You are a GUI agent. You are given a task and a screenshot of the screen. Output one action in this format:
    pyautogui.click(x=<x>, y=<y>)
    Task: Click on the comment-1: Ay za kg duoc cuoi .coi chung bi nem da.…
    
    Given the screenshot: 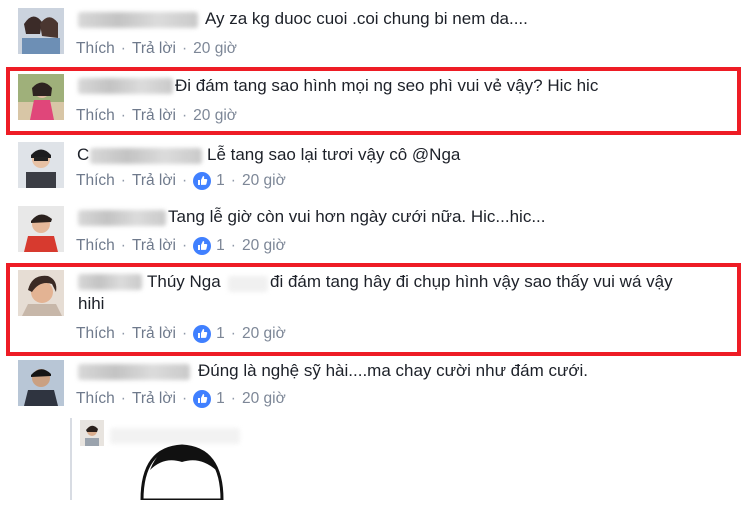 What is the action you would take?
    pyautogui.click(x=375, y=33)
    